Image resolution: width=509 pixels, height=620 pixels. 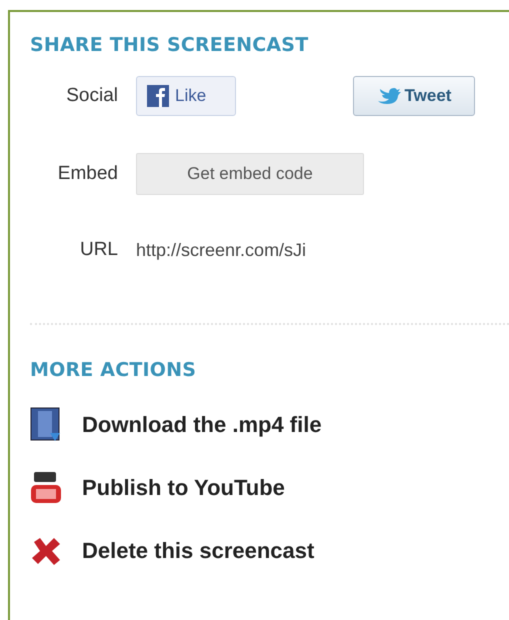 What do you see at coordinates (113, 370) in the screenshot?
I see `section-heading: MORE ACTIONS` at bounding box center [113, 370].